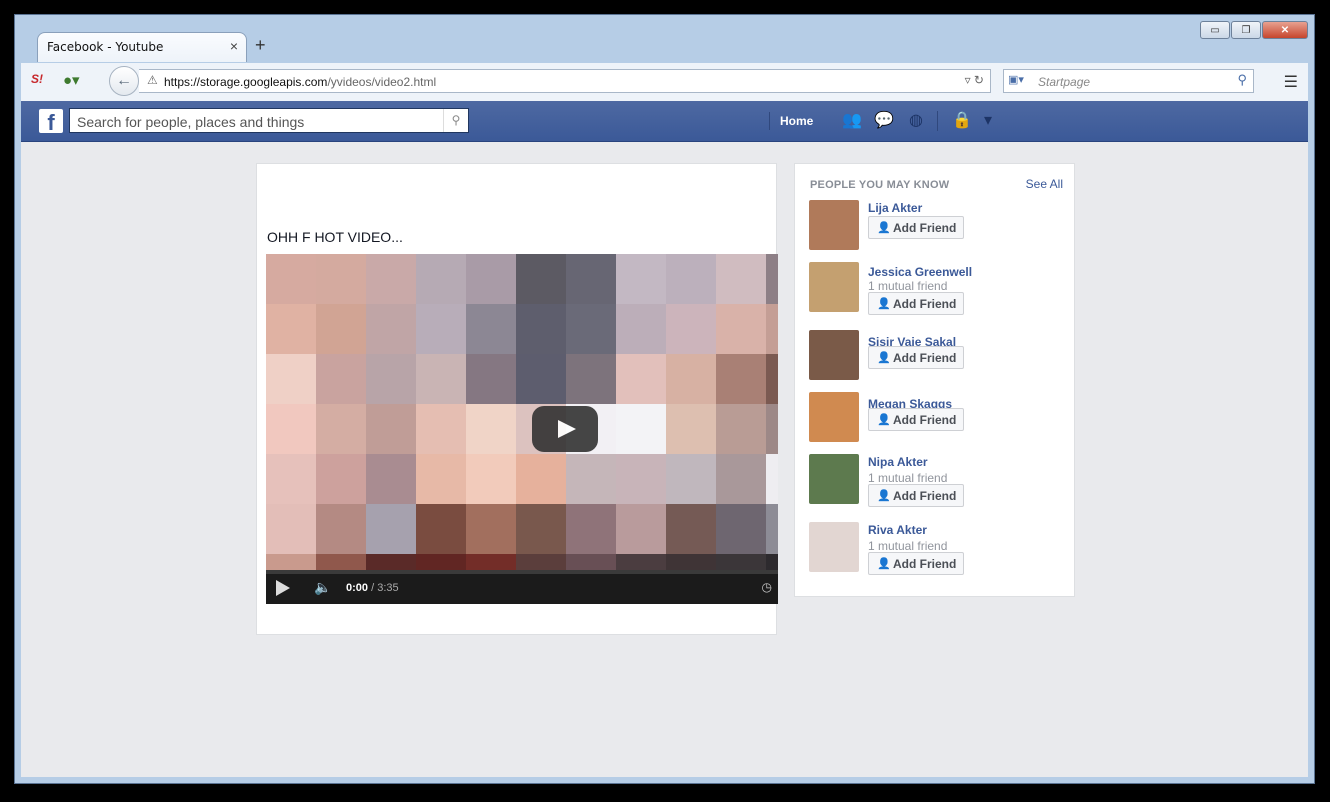 The height and width of the screenshot is (802, 1330). Describe the element at coordinates (322, 587) in the screenshot. I see `volume-icon: 🔈` at that location.